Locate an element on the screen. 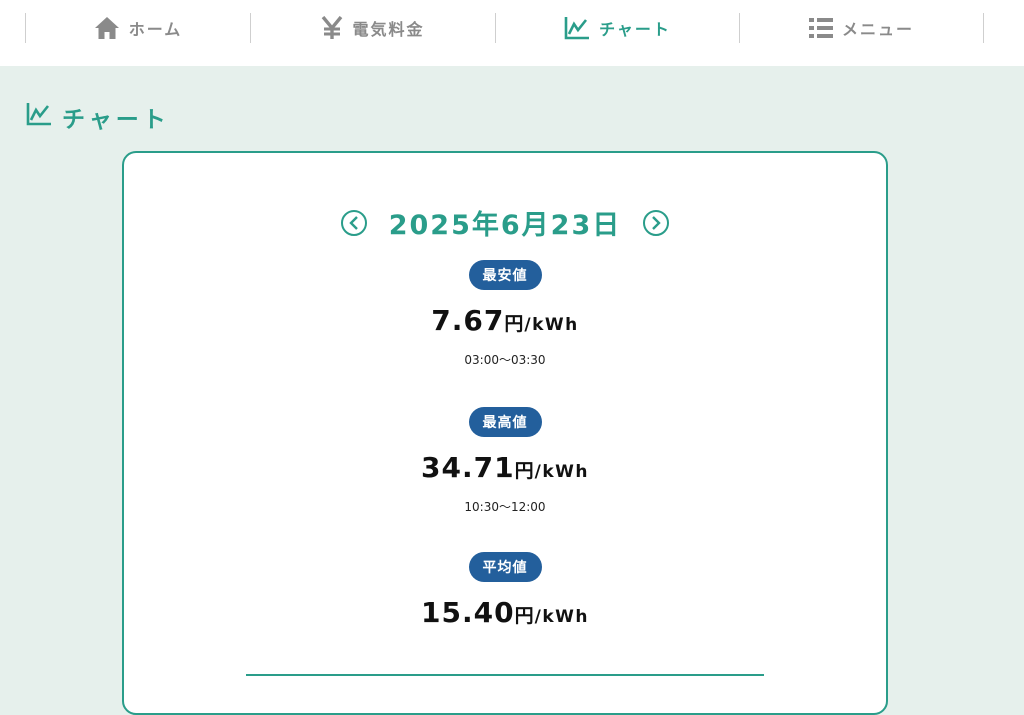 The width and height of the screenshot is (1024, 715). page-title: チャート is located at coordinates (98, 117).